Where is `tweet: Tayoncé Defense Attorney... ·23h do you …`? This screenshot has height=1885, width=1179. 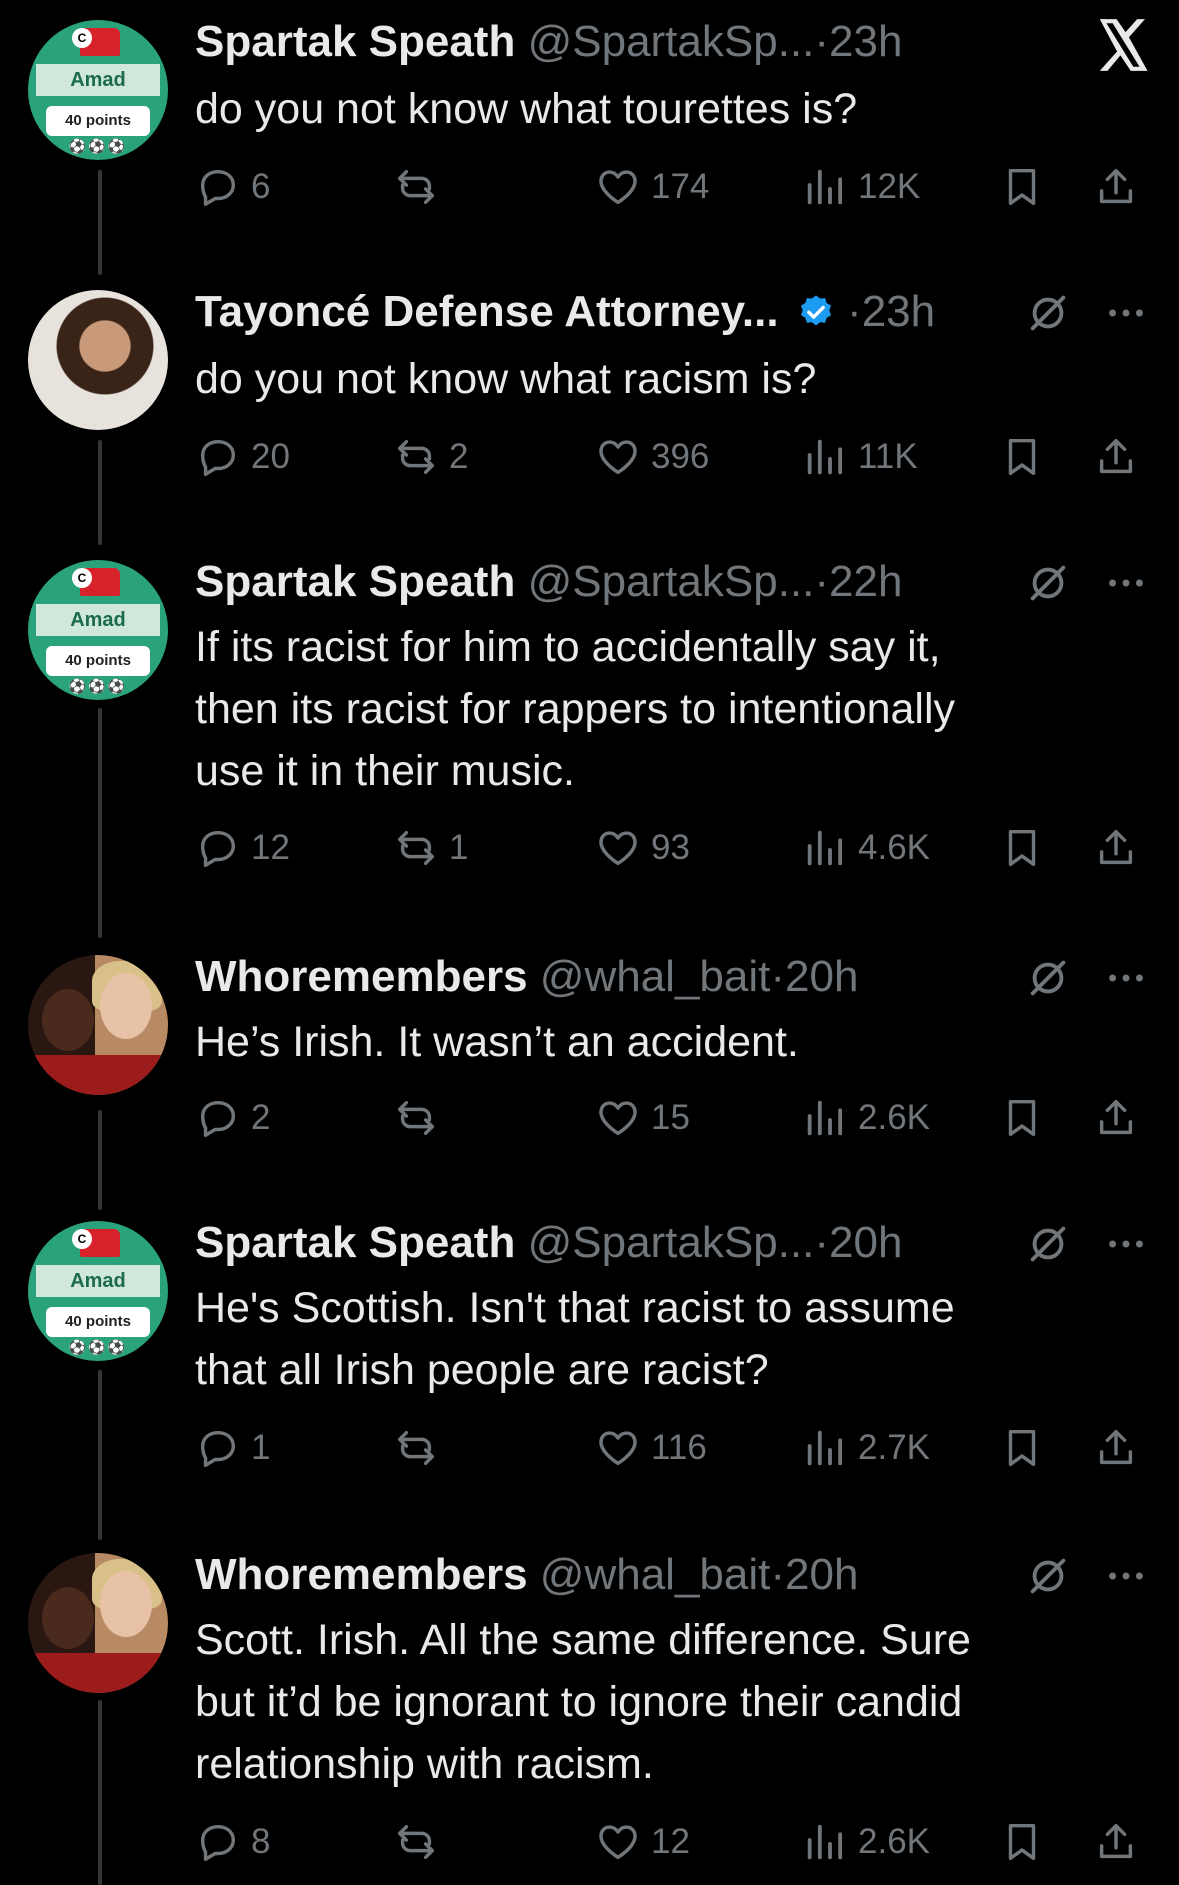
tweet: Tayoncé Defense Attorney... ·23h do you … is located at coordinates (589, 405).